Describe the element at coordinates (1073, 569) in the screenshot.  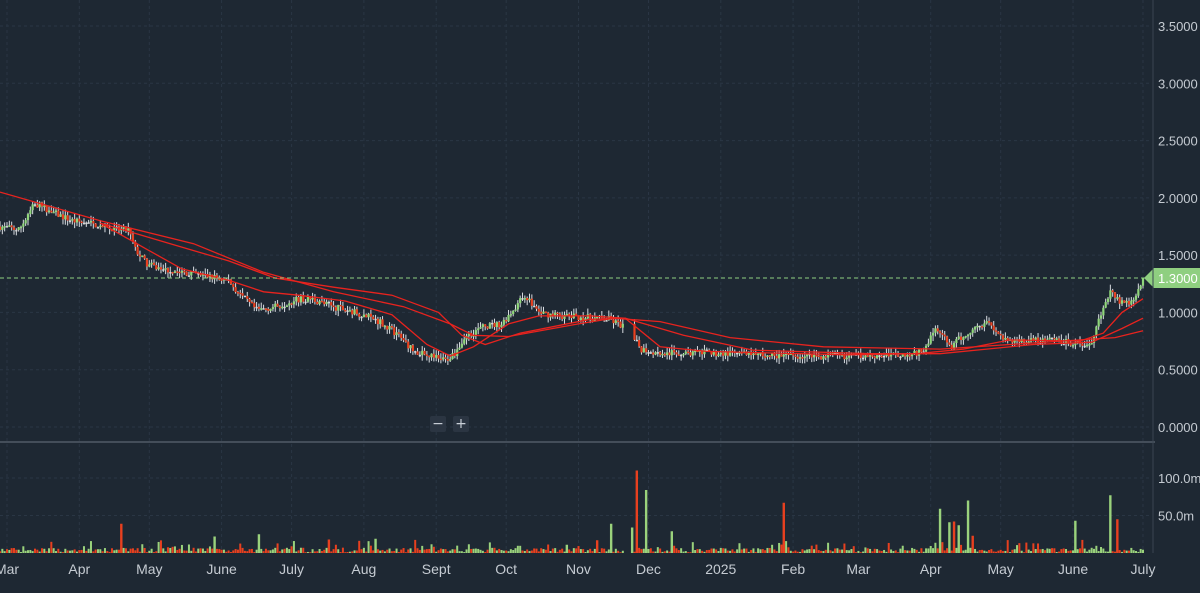
I see `time-tick-label: June` at that location.